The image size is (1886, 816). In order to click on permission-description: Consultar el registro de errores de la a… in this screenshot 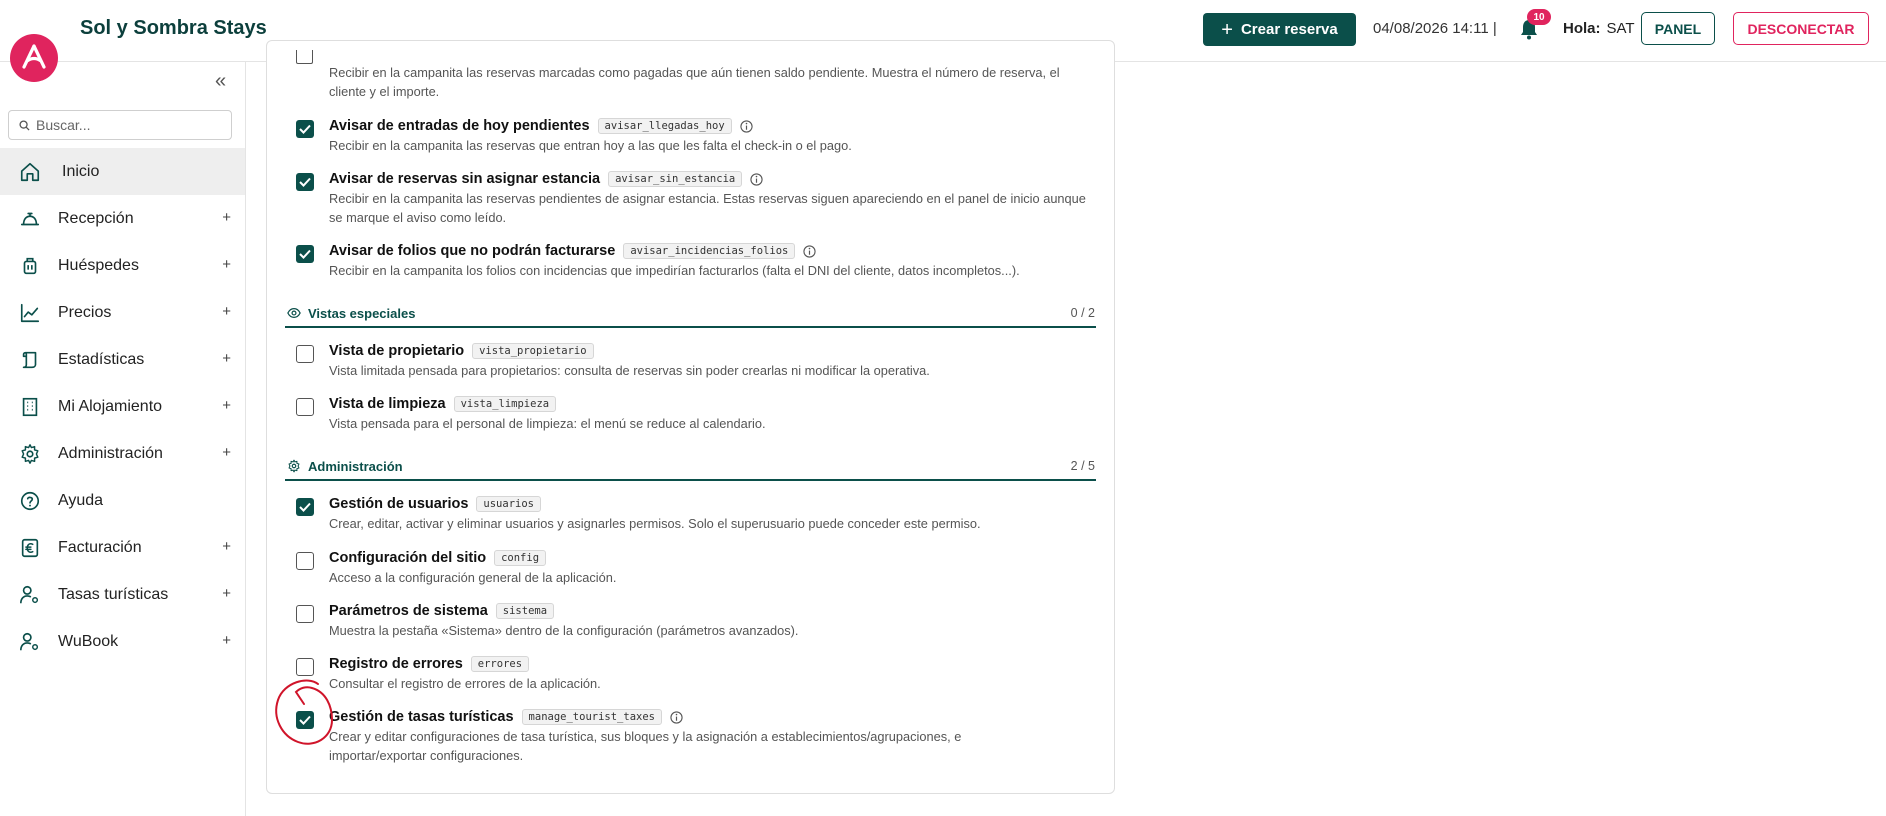, I will do `click(465, 683)`.